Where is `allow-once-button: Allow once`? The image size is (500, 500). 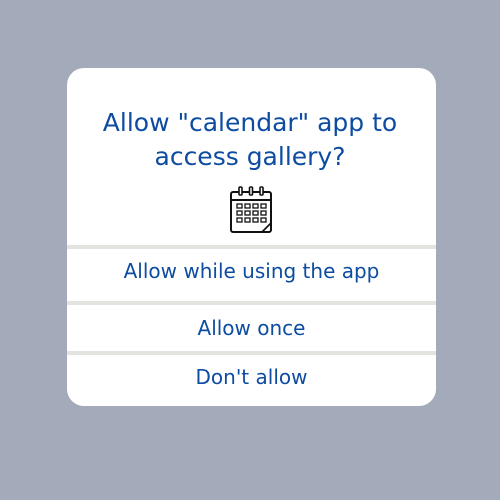 allow-once-button: Allow once is located at coordinates (251, 328).